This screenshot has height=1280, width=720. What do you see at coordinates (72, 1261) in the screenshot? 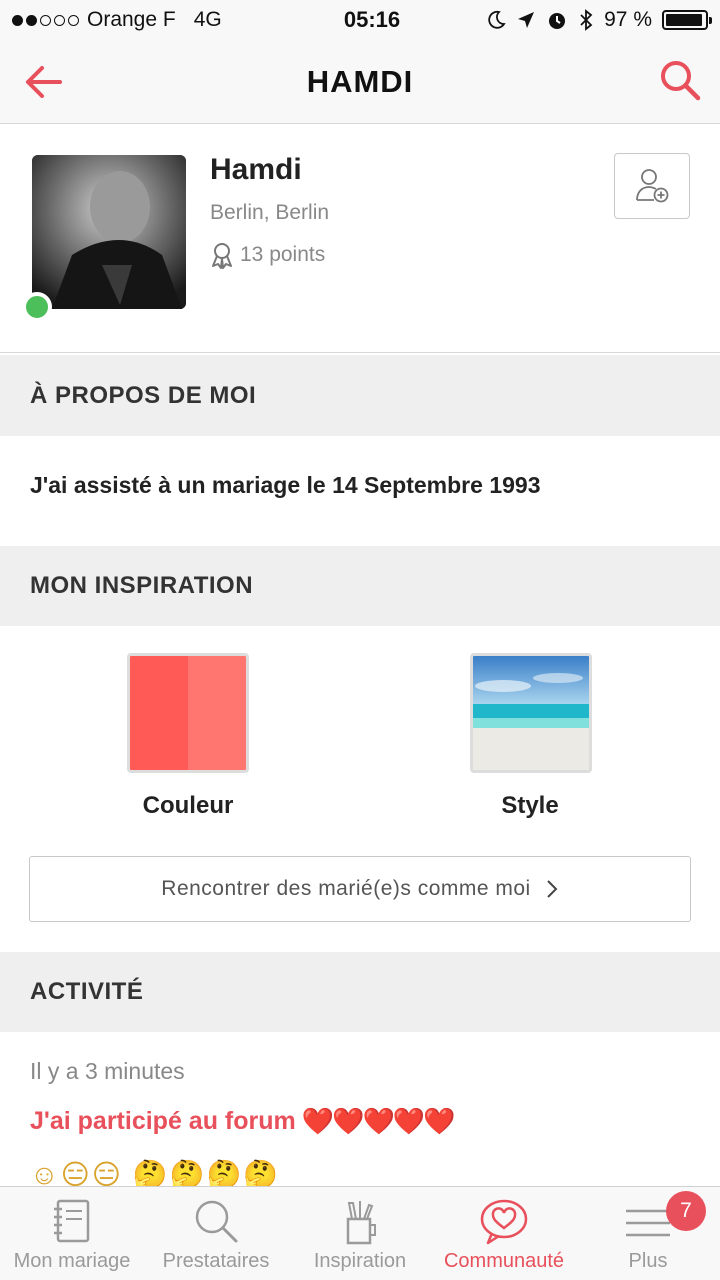
I see `tab-label: Mon mariage` at bounding box center [72, 1261].